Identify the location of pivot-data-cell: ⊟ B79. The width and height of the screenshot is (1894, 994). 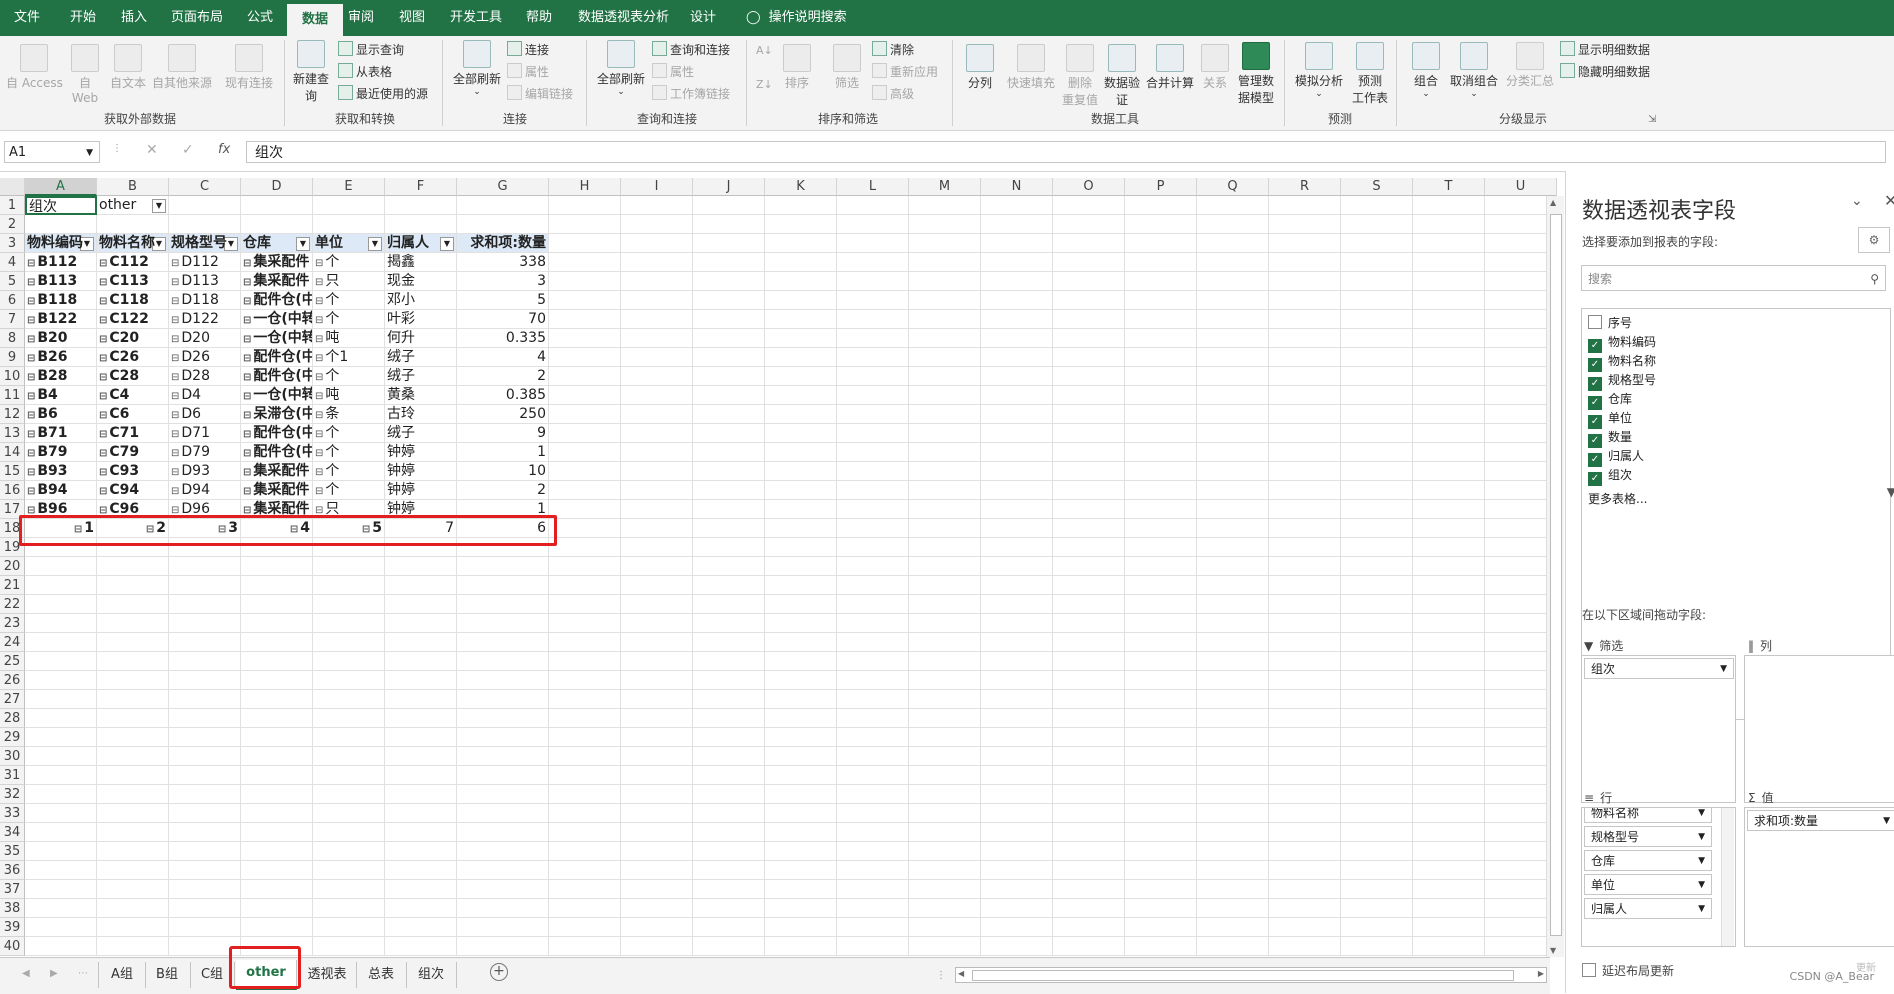
(61, 452).